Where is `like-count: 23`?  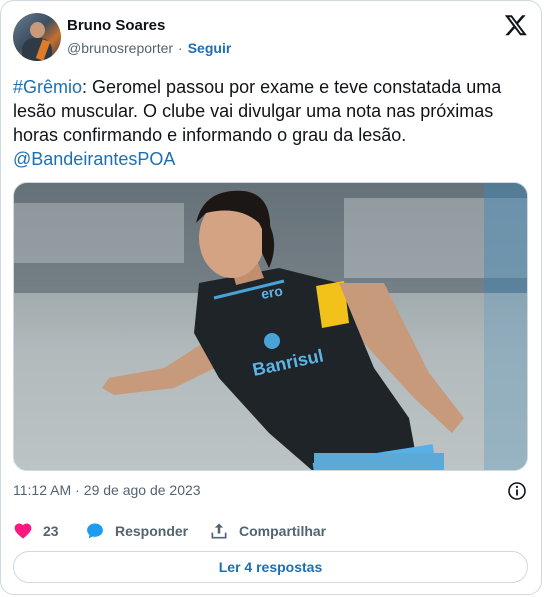 like-count: 23 is located at coordinates (51, 531).